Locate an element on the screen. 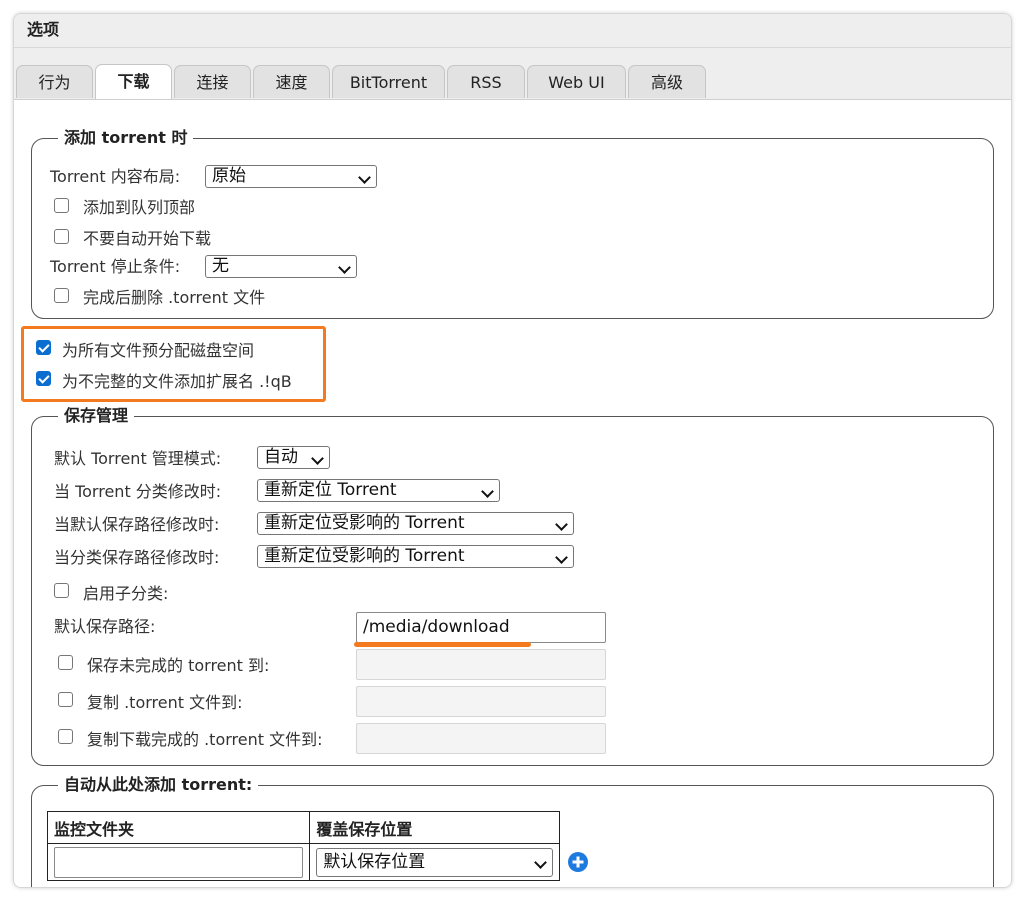 The image size is (1024, 900). col-watched-folder: 监控文件夹 is located at coordinates (179, 828).